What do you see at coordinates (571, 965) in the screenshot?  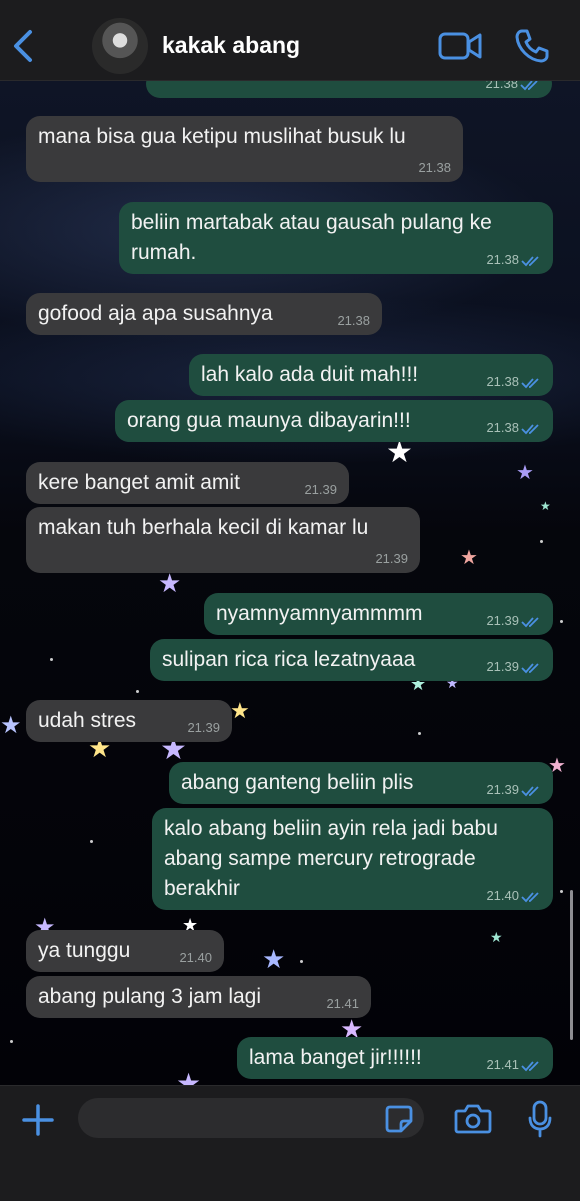 I see `scroll-indicator` at bounding box center [571, 965].